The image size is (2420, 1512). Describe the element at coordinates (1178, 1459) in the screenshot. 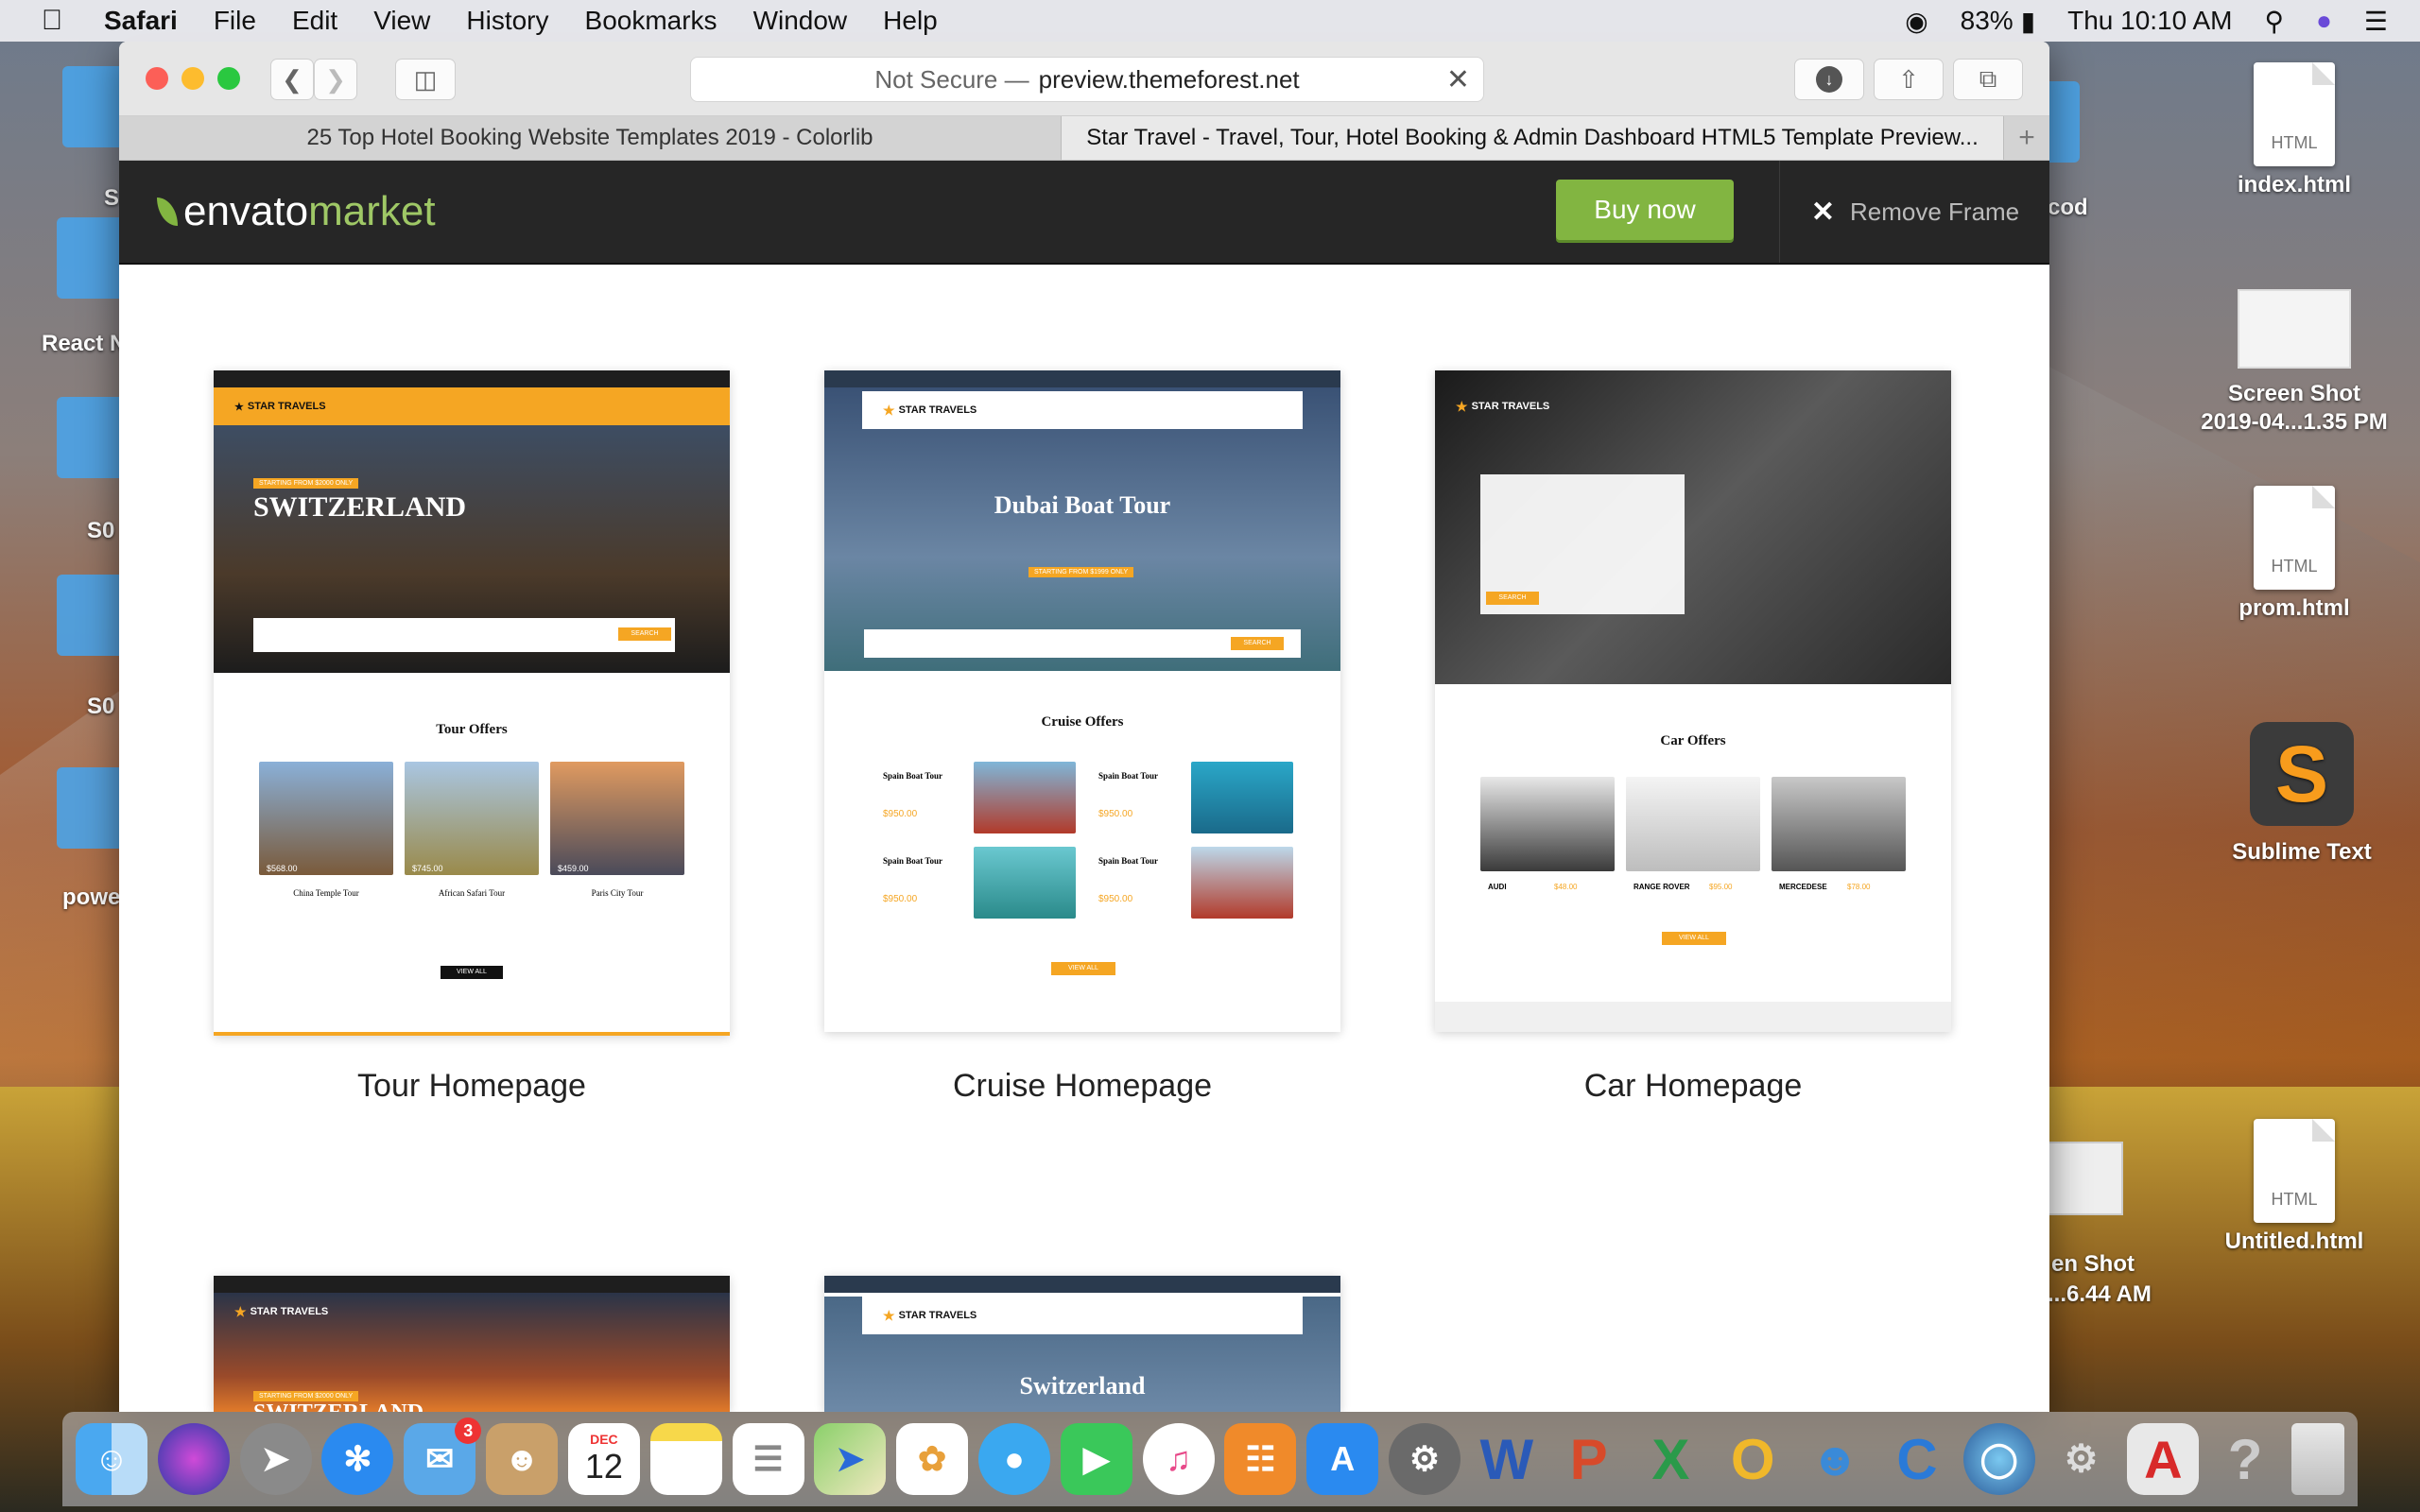

I see `itunes-icon: ♫` at that location.